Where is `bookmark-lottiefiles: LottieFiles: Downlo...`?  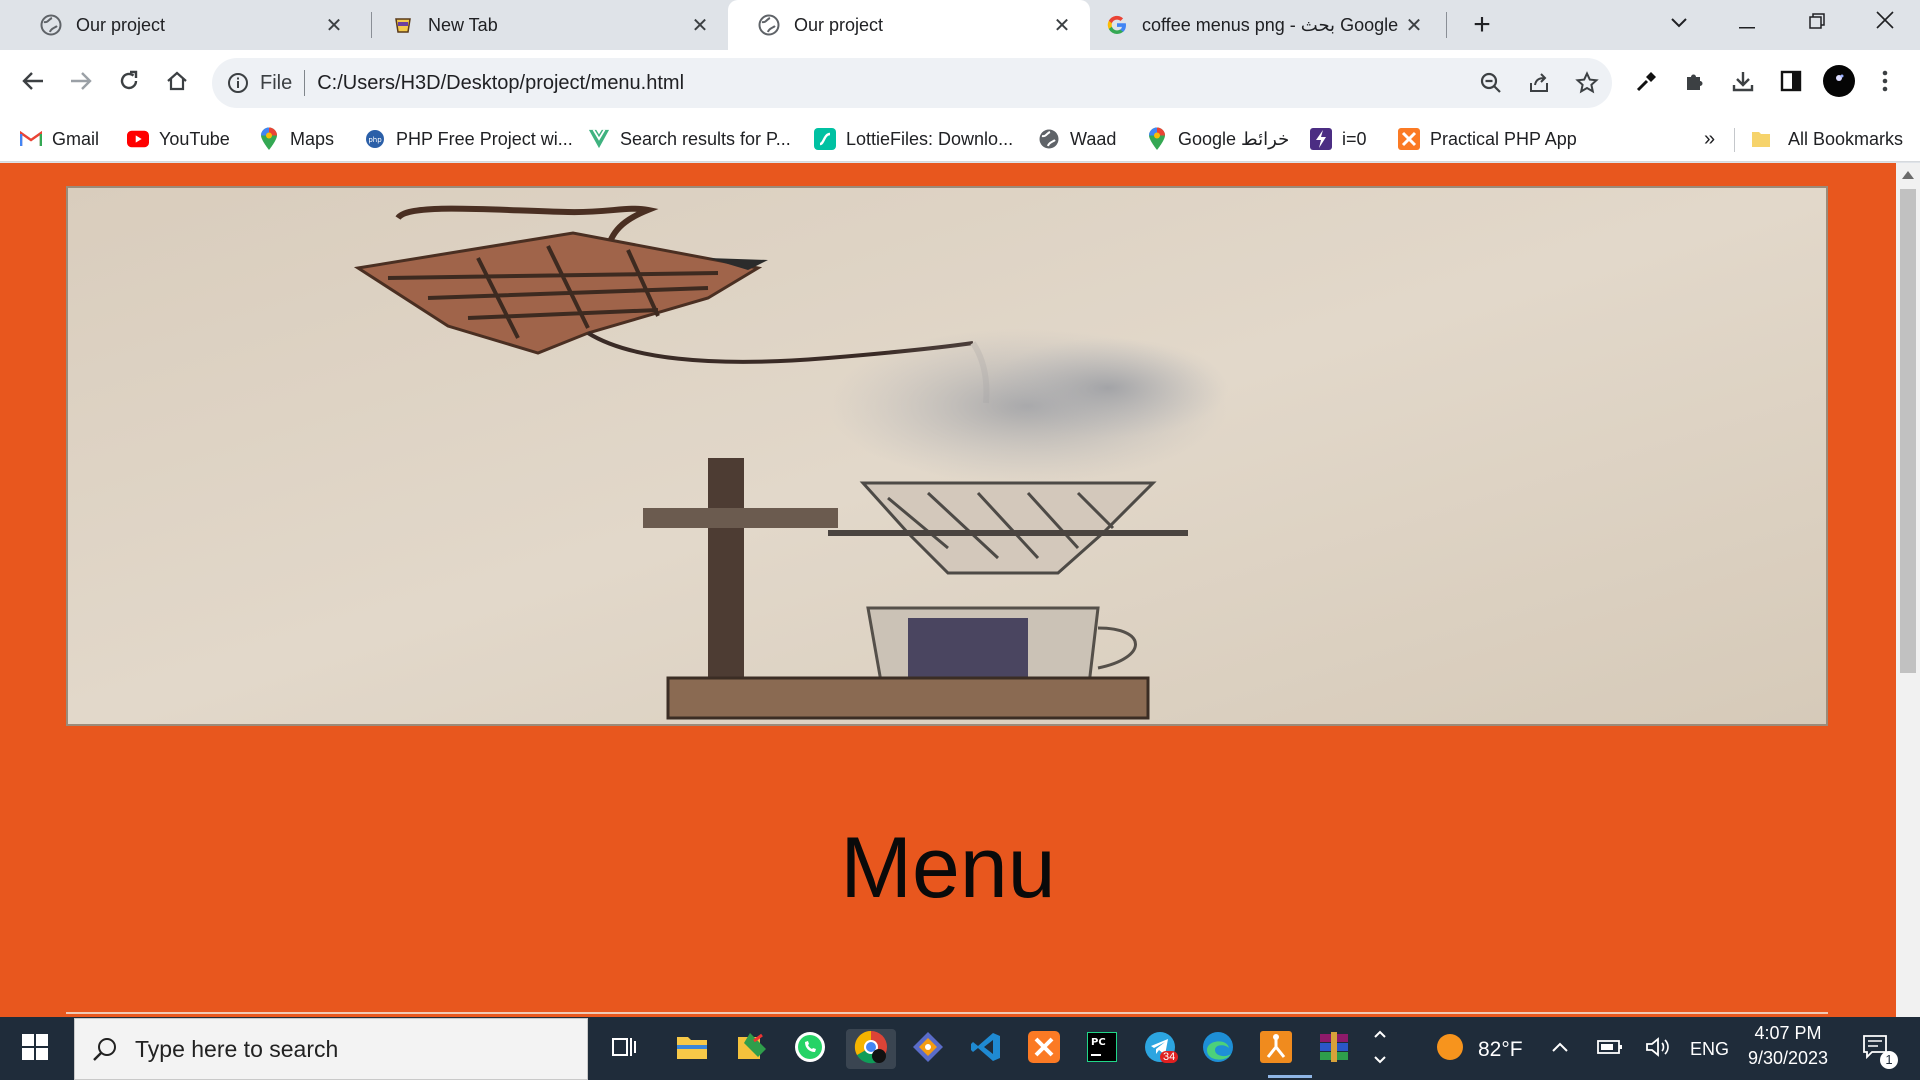 bookmark-lottiefiles: LottieFiles: Downlo... is located at coordinates (913, 139).